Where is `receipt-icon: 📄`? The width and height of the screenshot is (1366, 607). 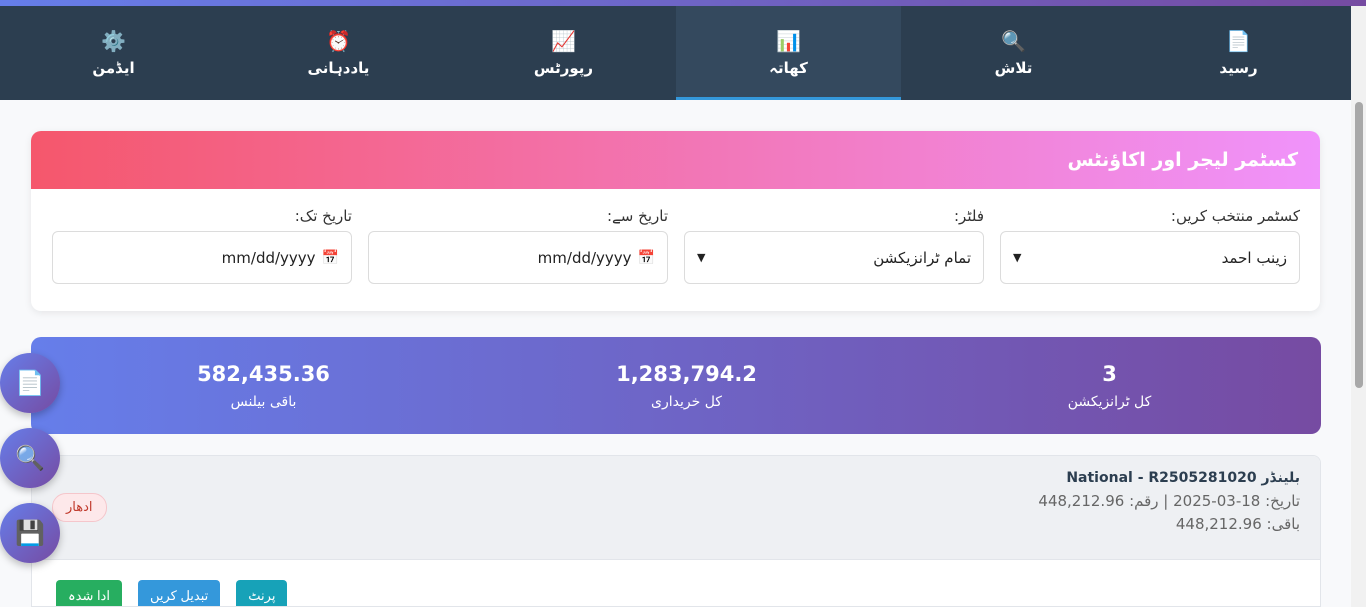
receipt-icon: 📄 is located at coordinates (1238, 41).